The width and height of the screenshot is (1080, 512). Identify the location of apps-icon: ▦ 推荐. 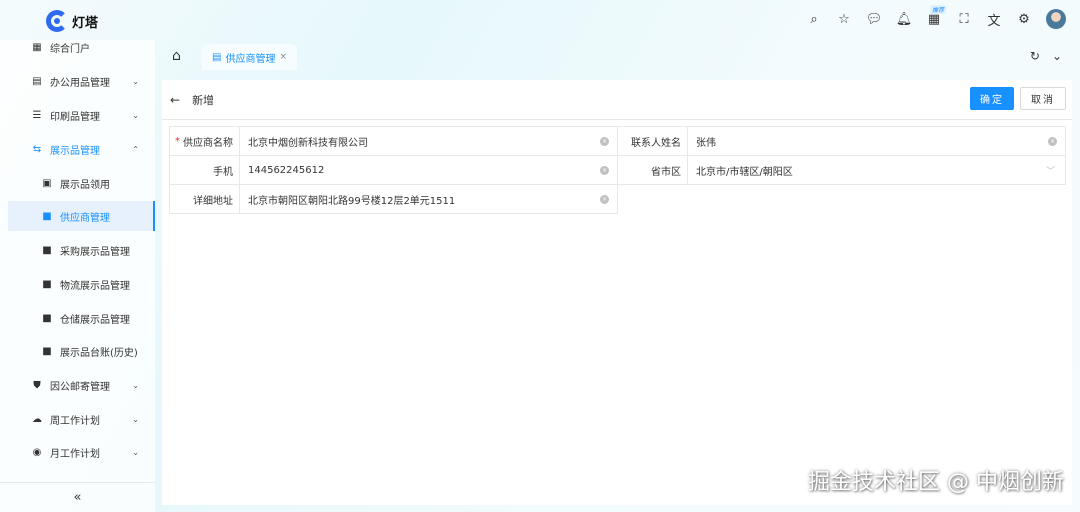
(936, 16).